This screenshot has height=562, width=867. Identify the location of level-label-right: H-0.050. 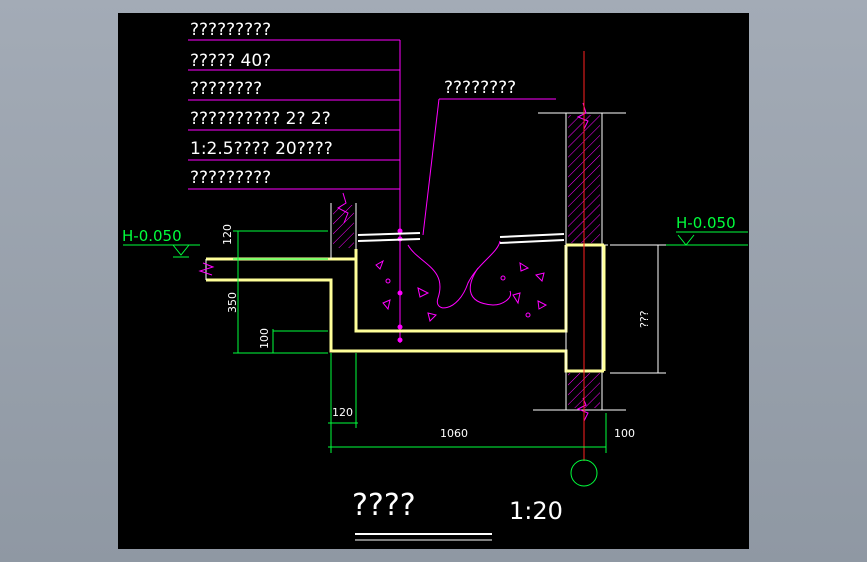
(706, 223).